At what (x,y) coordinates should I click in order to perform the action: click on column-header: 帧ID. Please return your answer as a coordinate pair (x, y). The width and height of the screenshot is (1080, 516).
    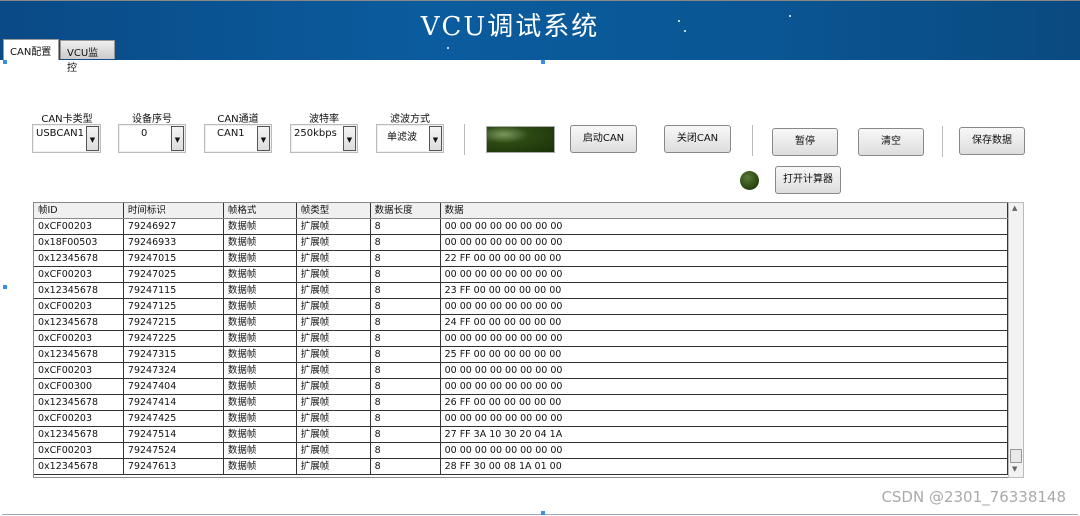
    Looking at the image, I should click on (79, 210).